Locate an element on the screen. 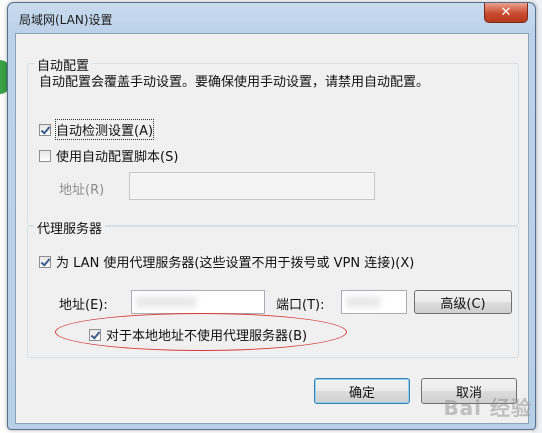 The height and width of the screenshot is (433, 542). title-bar: 局域网(LAN)设置 ✕ is located at coordinates (271, 18).